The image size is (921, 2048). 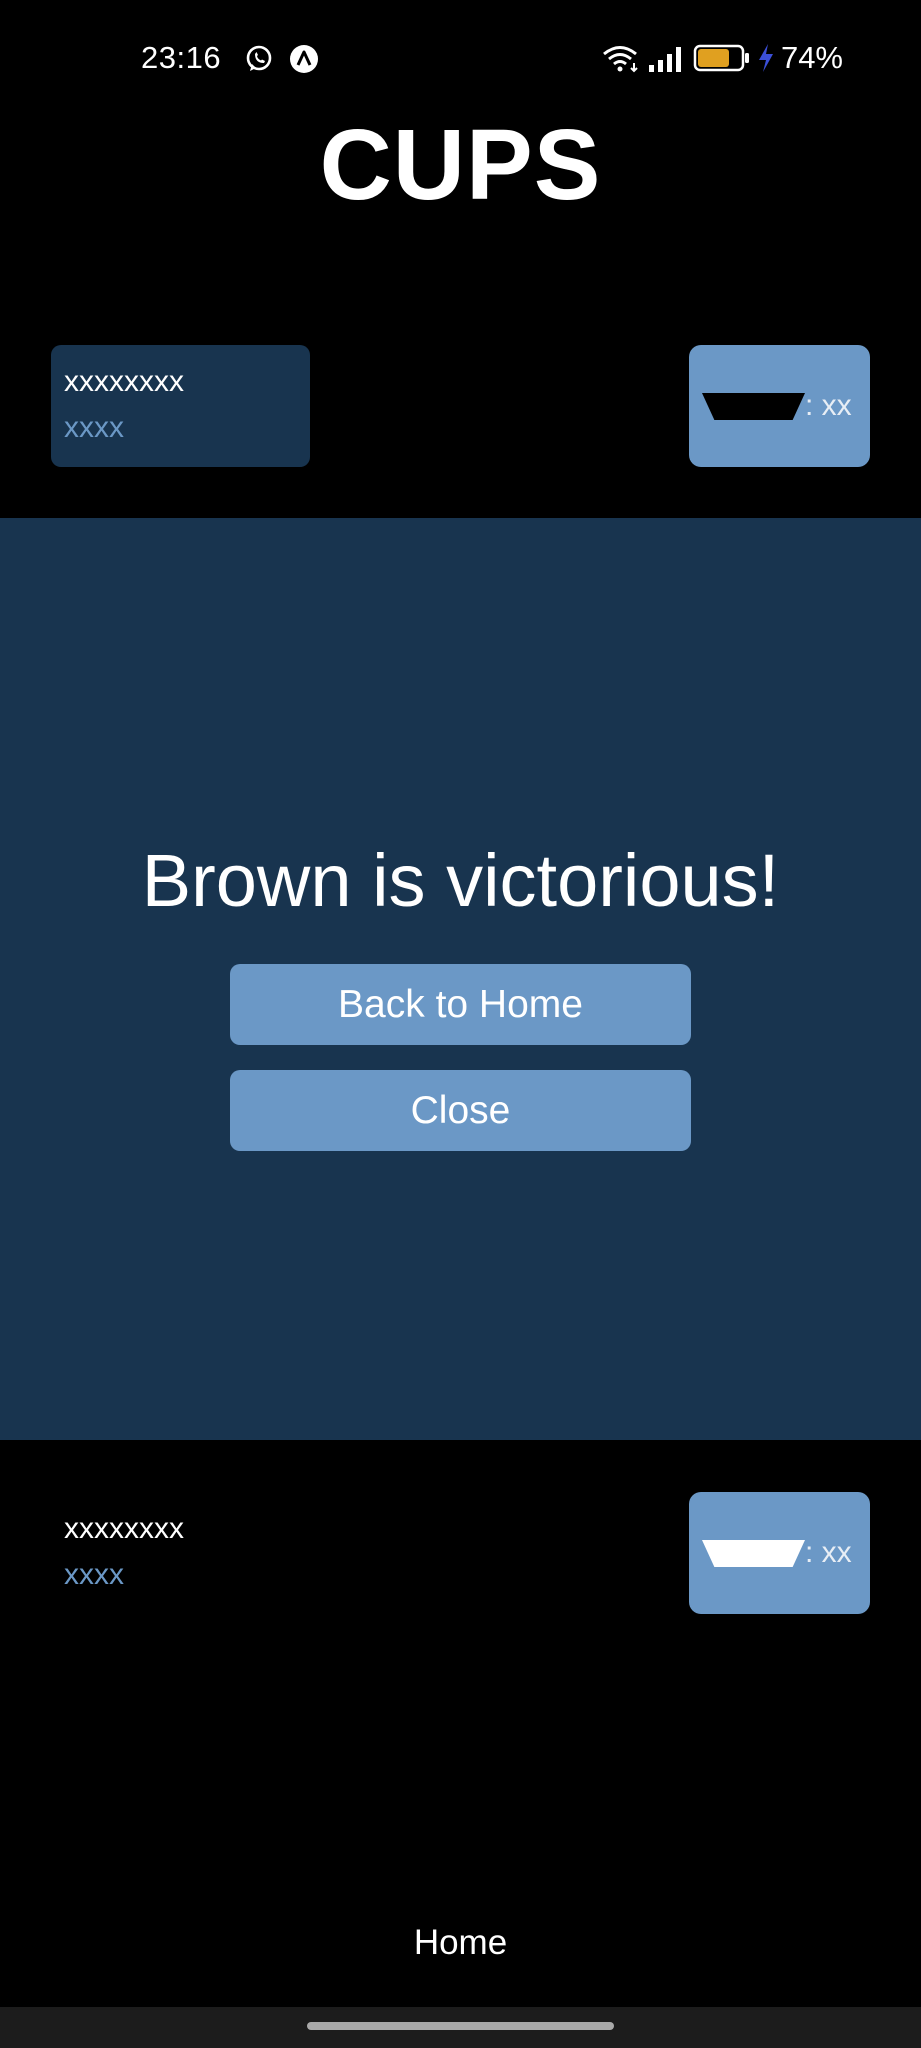 I want to click on player-name: xxxxxxxx, so click(x=124, y=1528).